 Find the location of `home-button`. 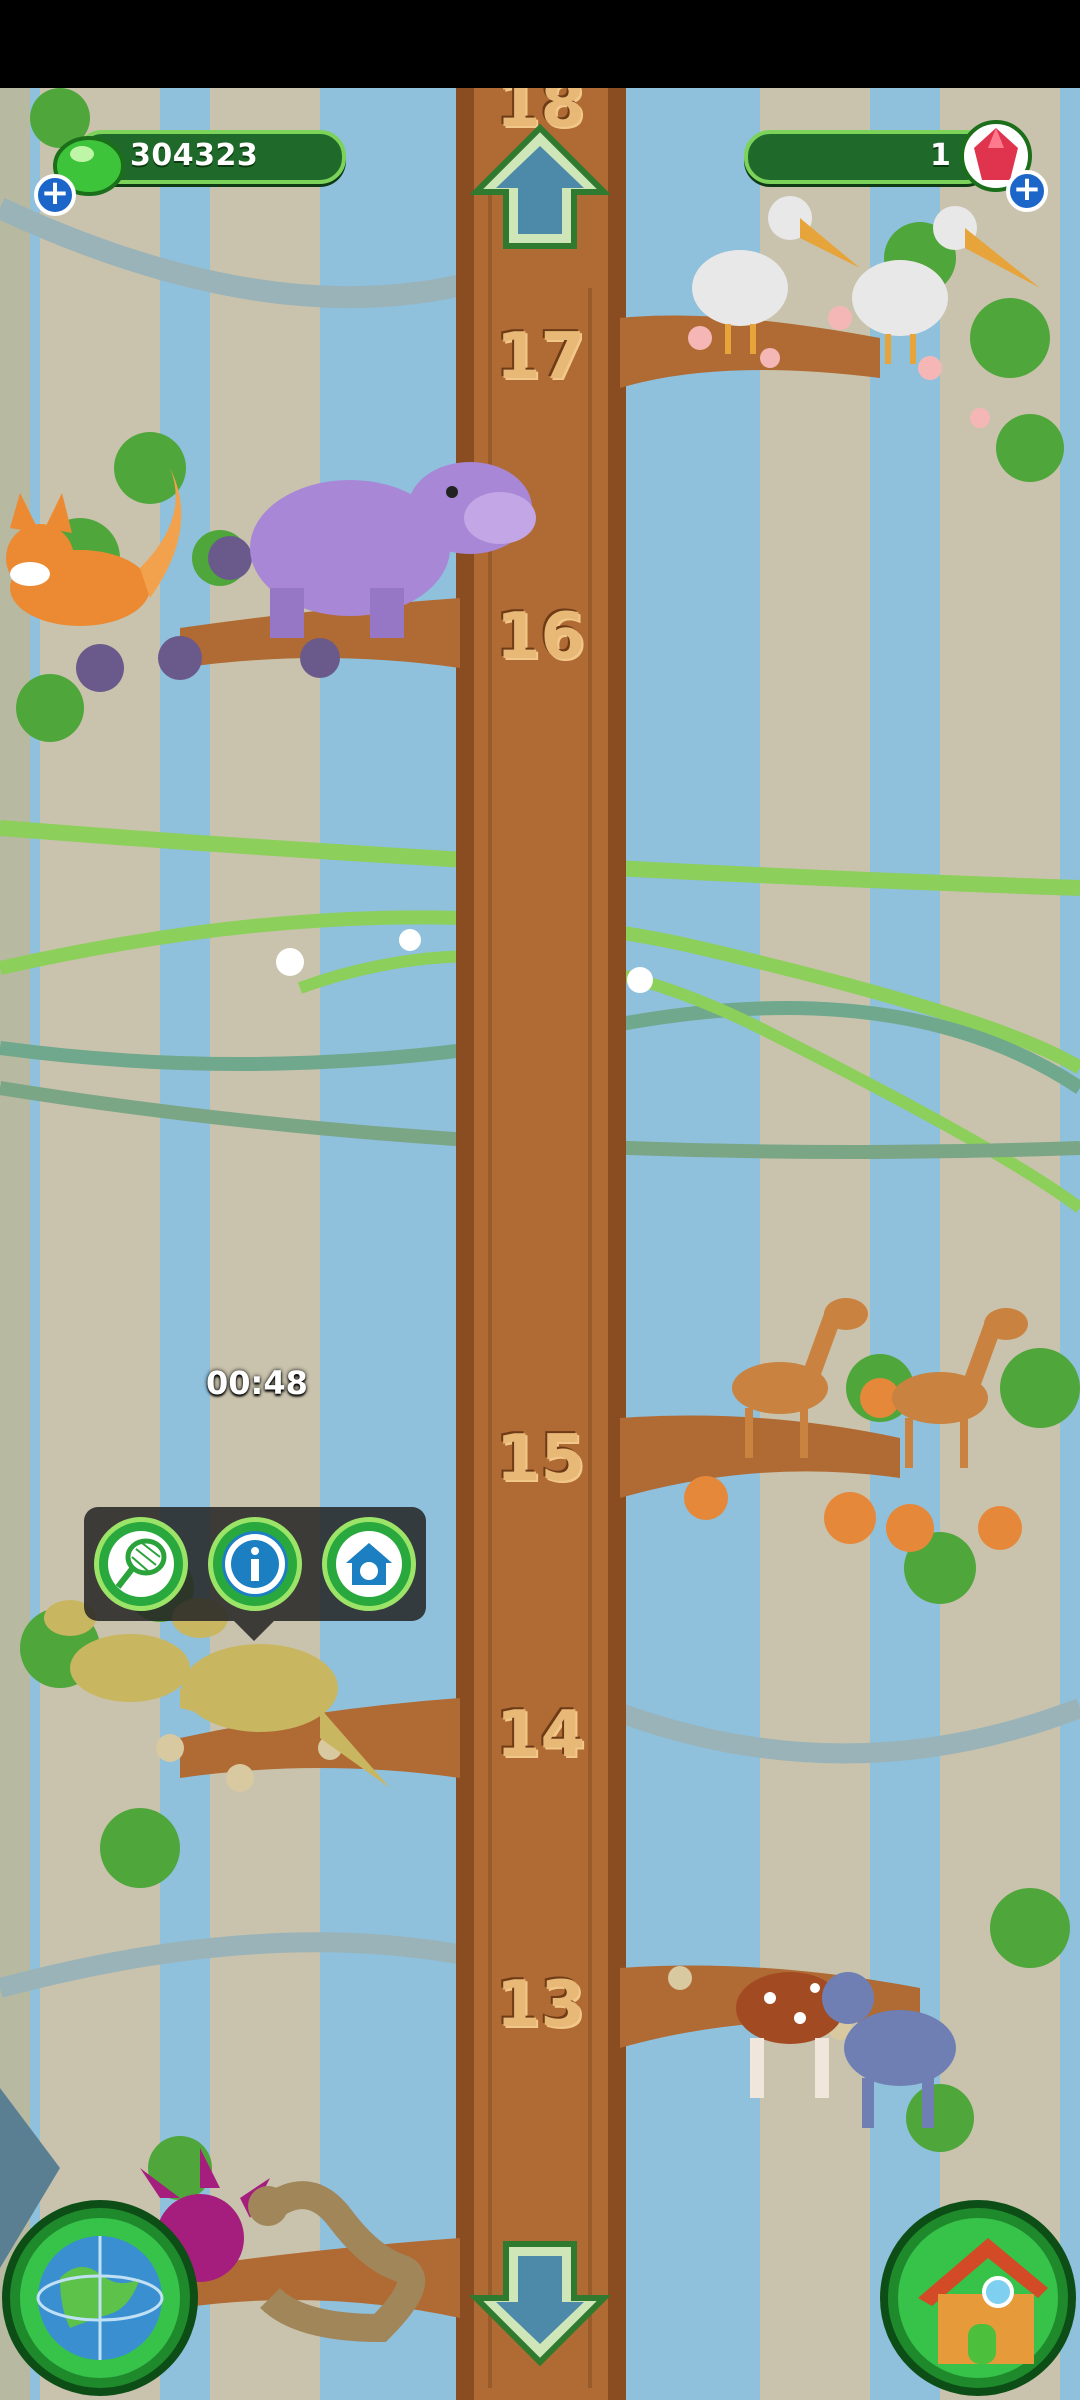

home-button is located at coordinates (369, 1564).